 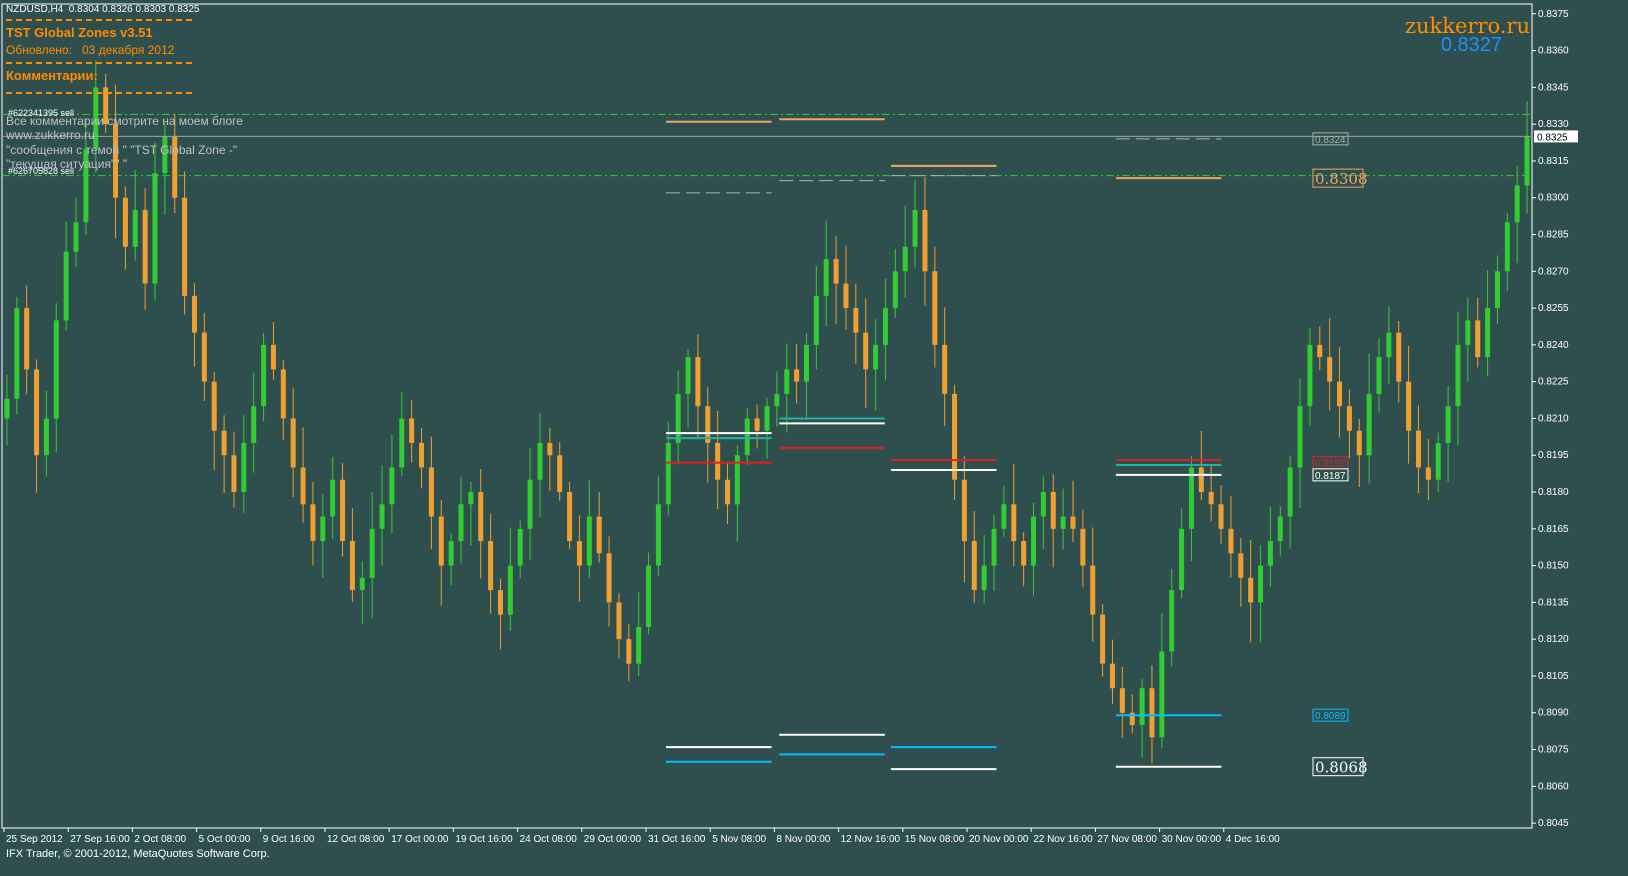 I want to click on y-tick-label: 0.8165, so click(x=1553, y=529).